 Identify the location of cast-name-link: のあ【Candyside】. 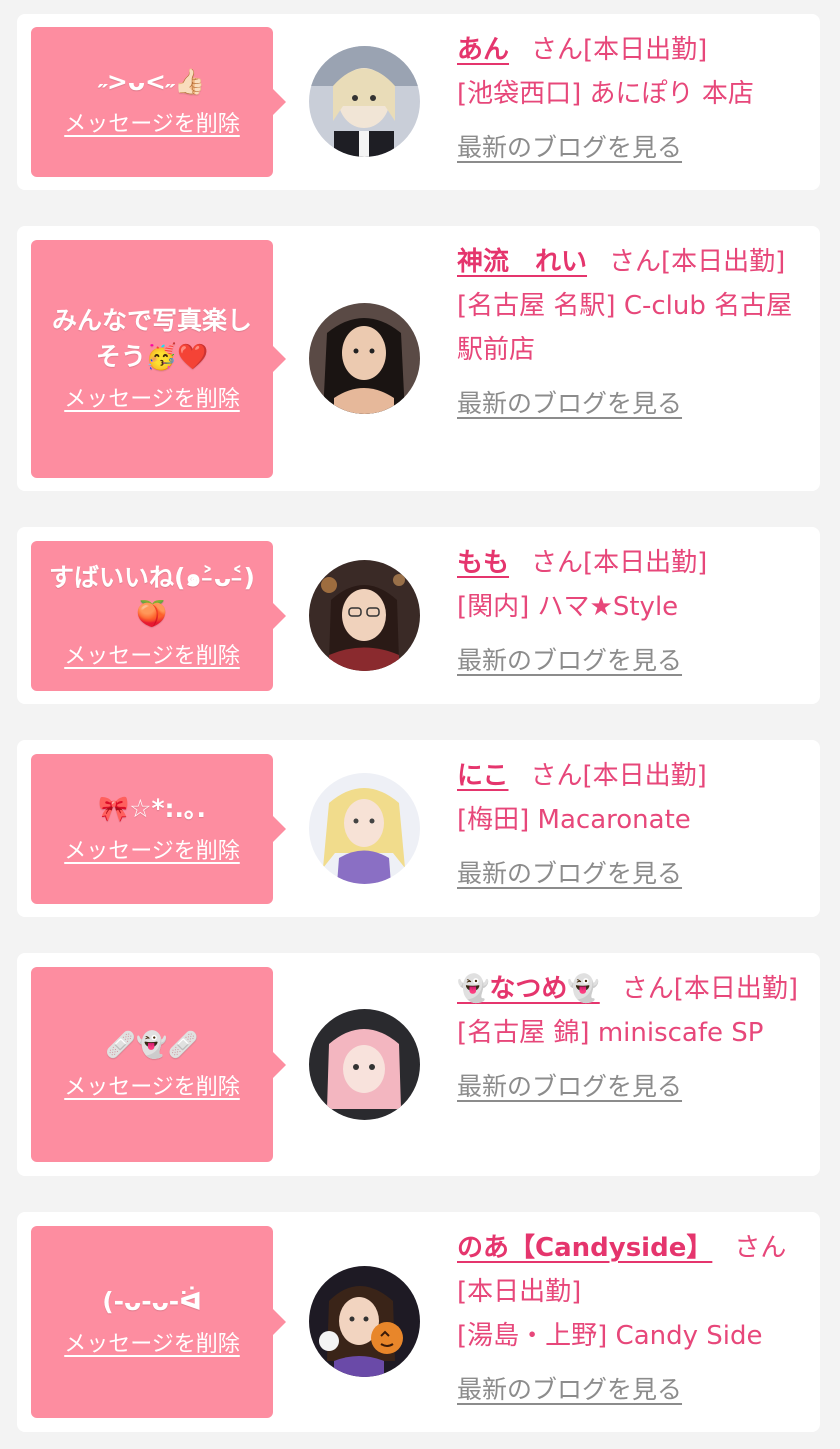
(584, 1248).